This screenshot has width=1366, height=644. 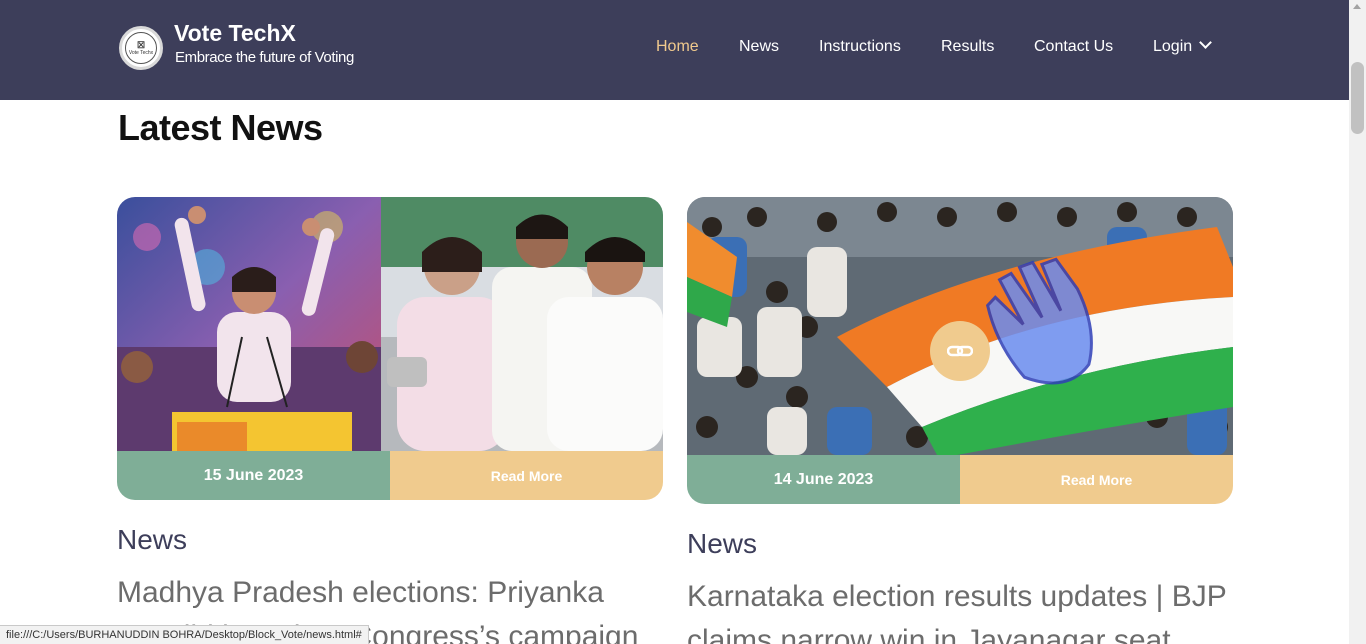 I want to click on nav-home: Home, so click(x=677, y=47).